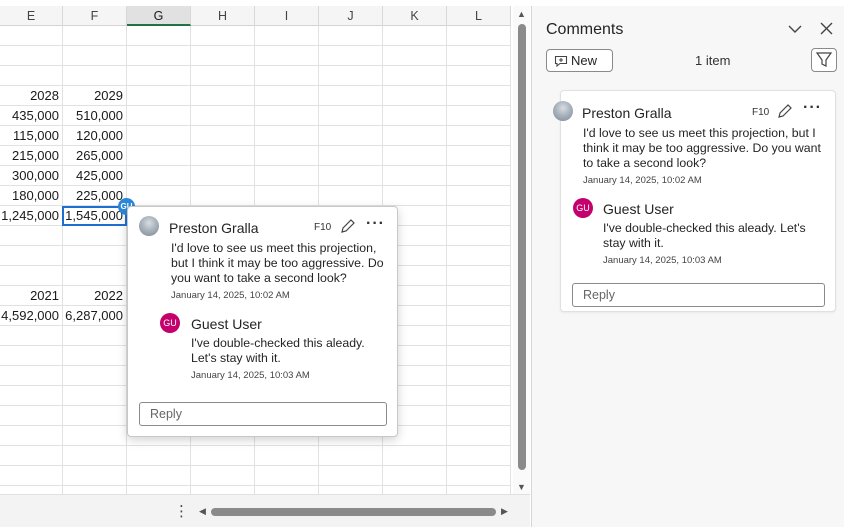 The height and width of the screenshot is (527, 844). Describe the element at coordinates (31, 156) in the screenshot. I see `cell-e-value: 215,000` at that location.